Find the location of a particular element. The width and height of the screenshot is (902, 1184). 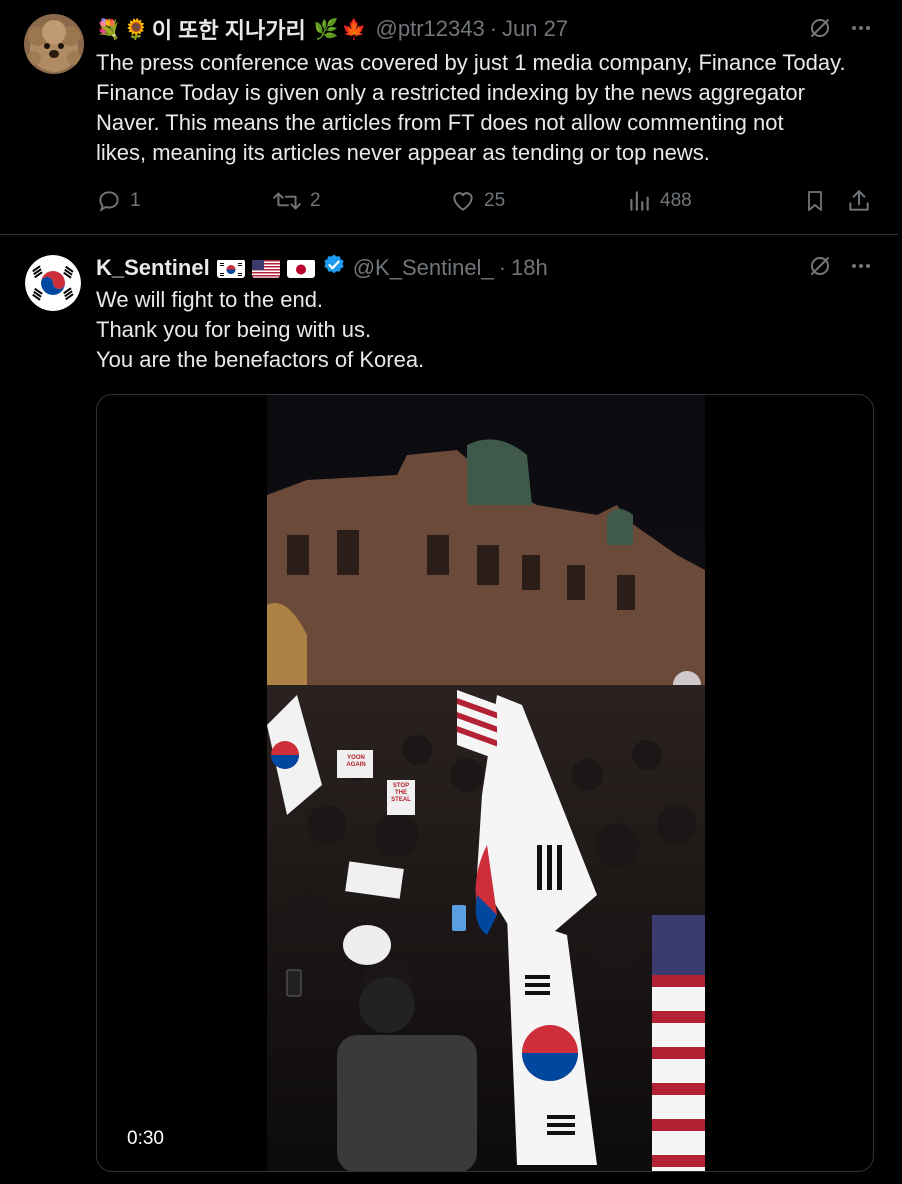

retweet-count: 2 is located at coordinates (315, 200).